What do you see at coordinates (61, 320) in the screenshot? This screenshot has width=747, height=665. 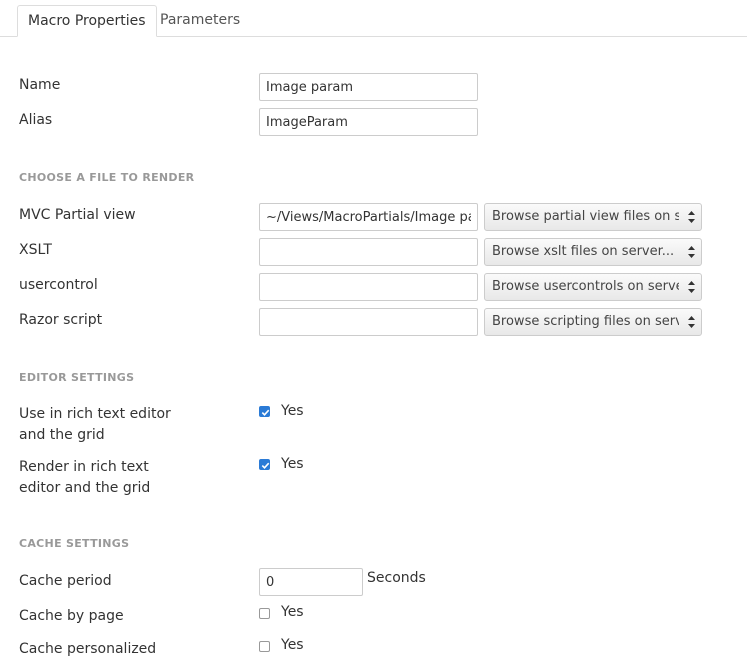 I see `razor-script-label: Razor script` at bounding box center [61, 320].